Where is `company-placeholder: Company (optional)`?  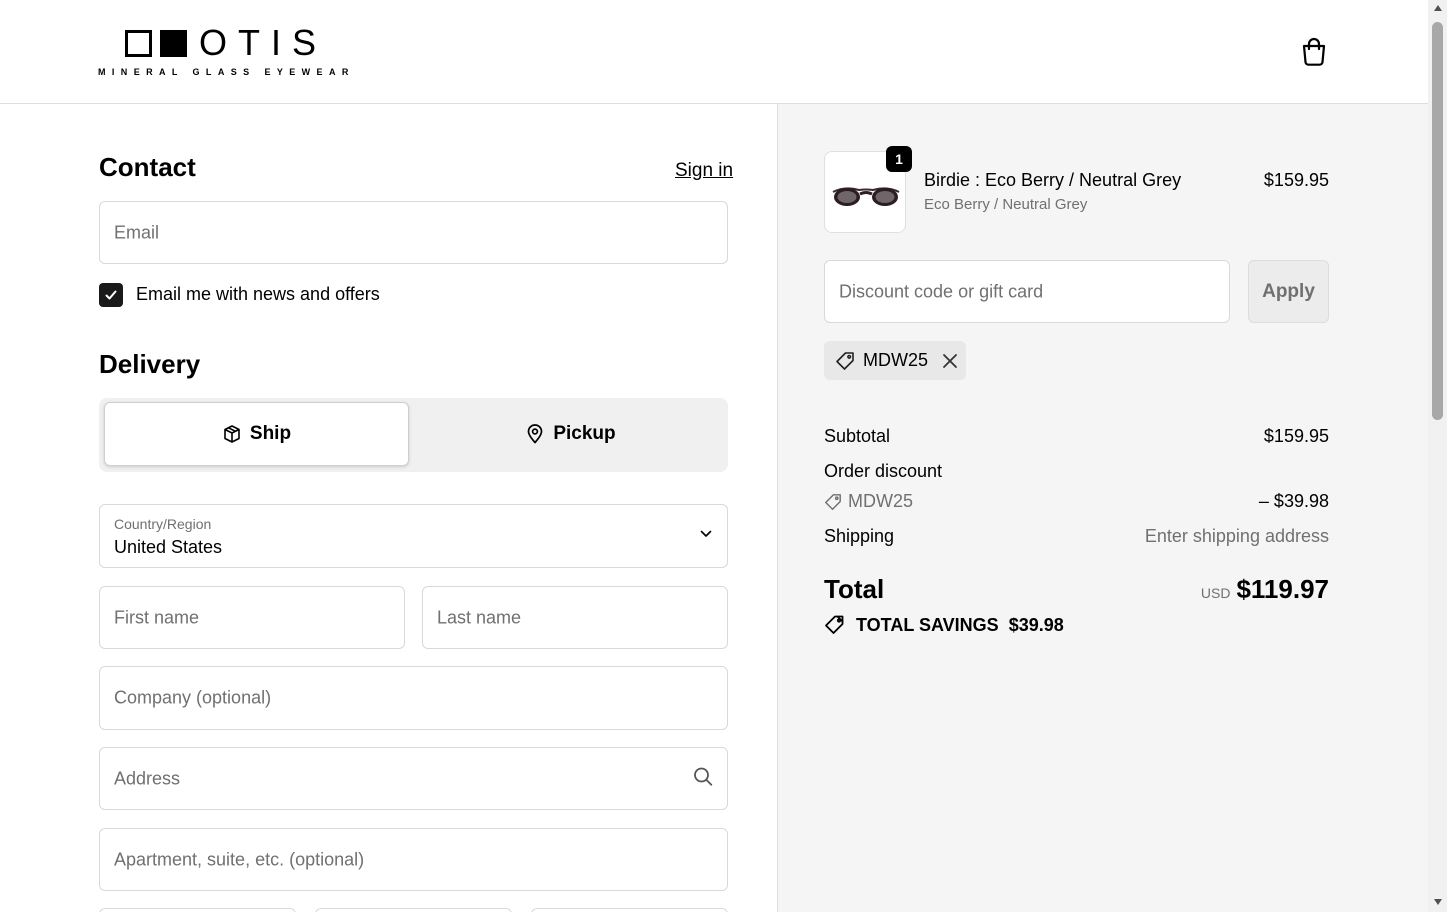
company-placeholder: Company (optional) is located at coordinates (193, 697).